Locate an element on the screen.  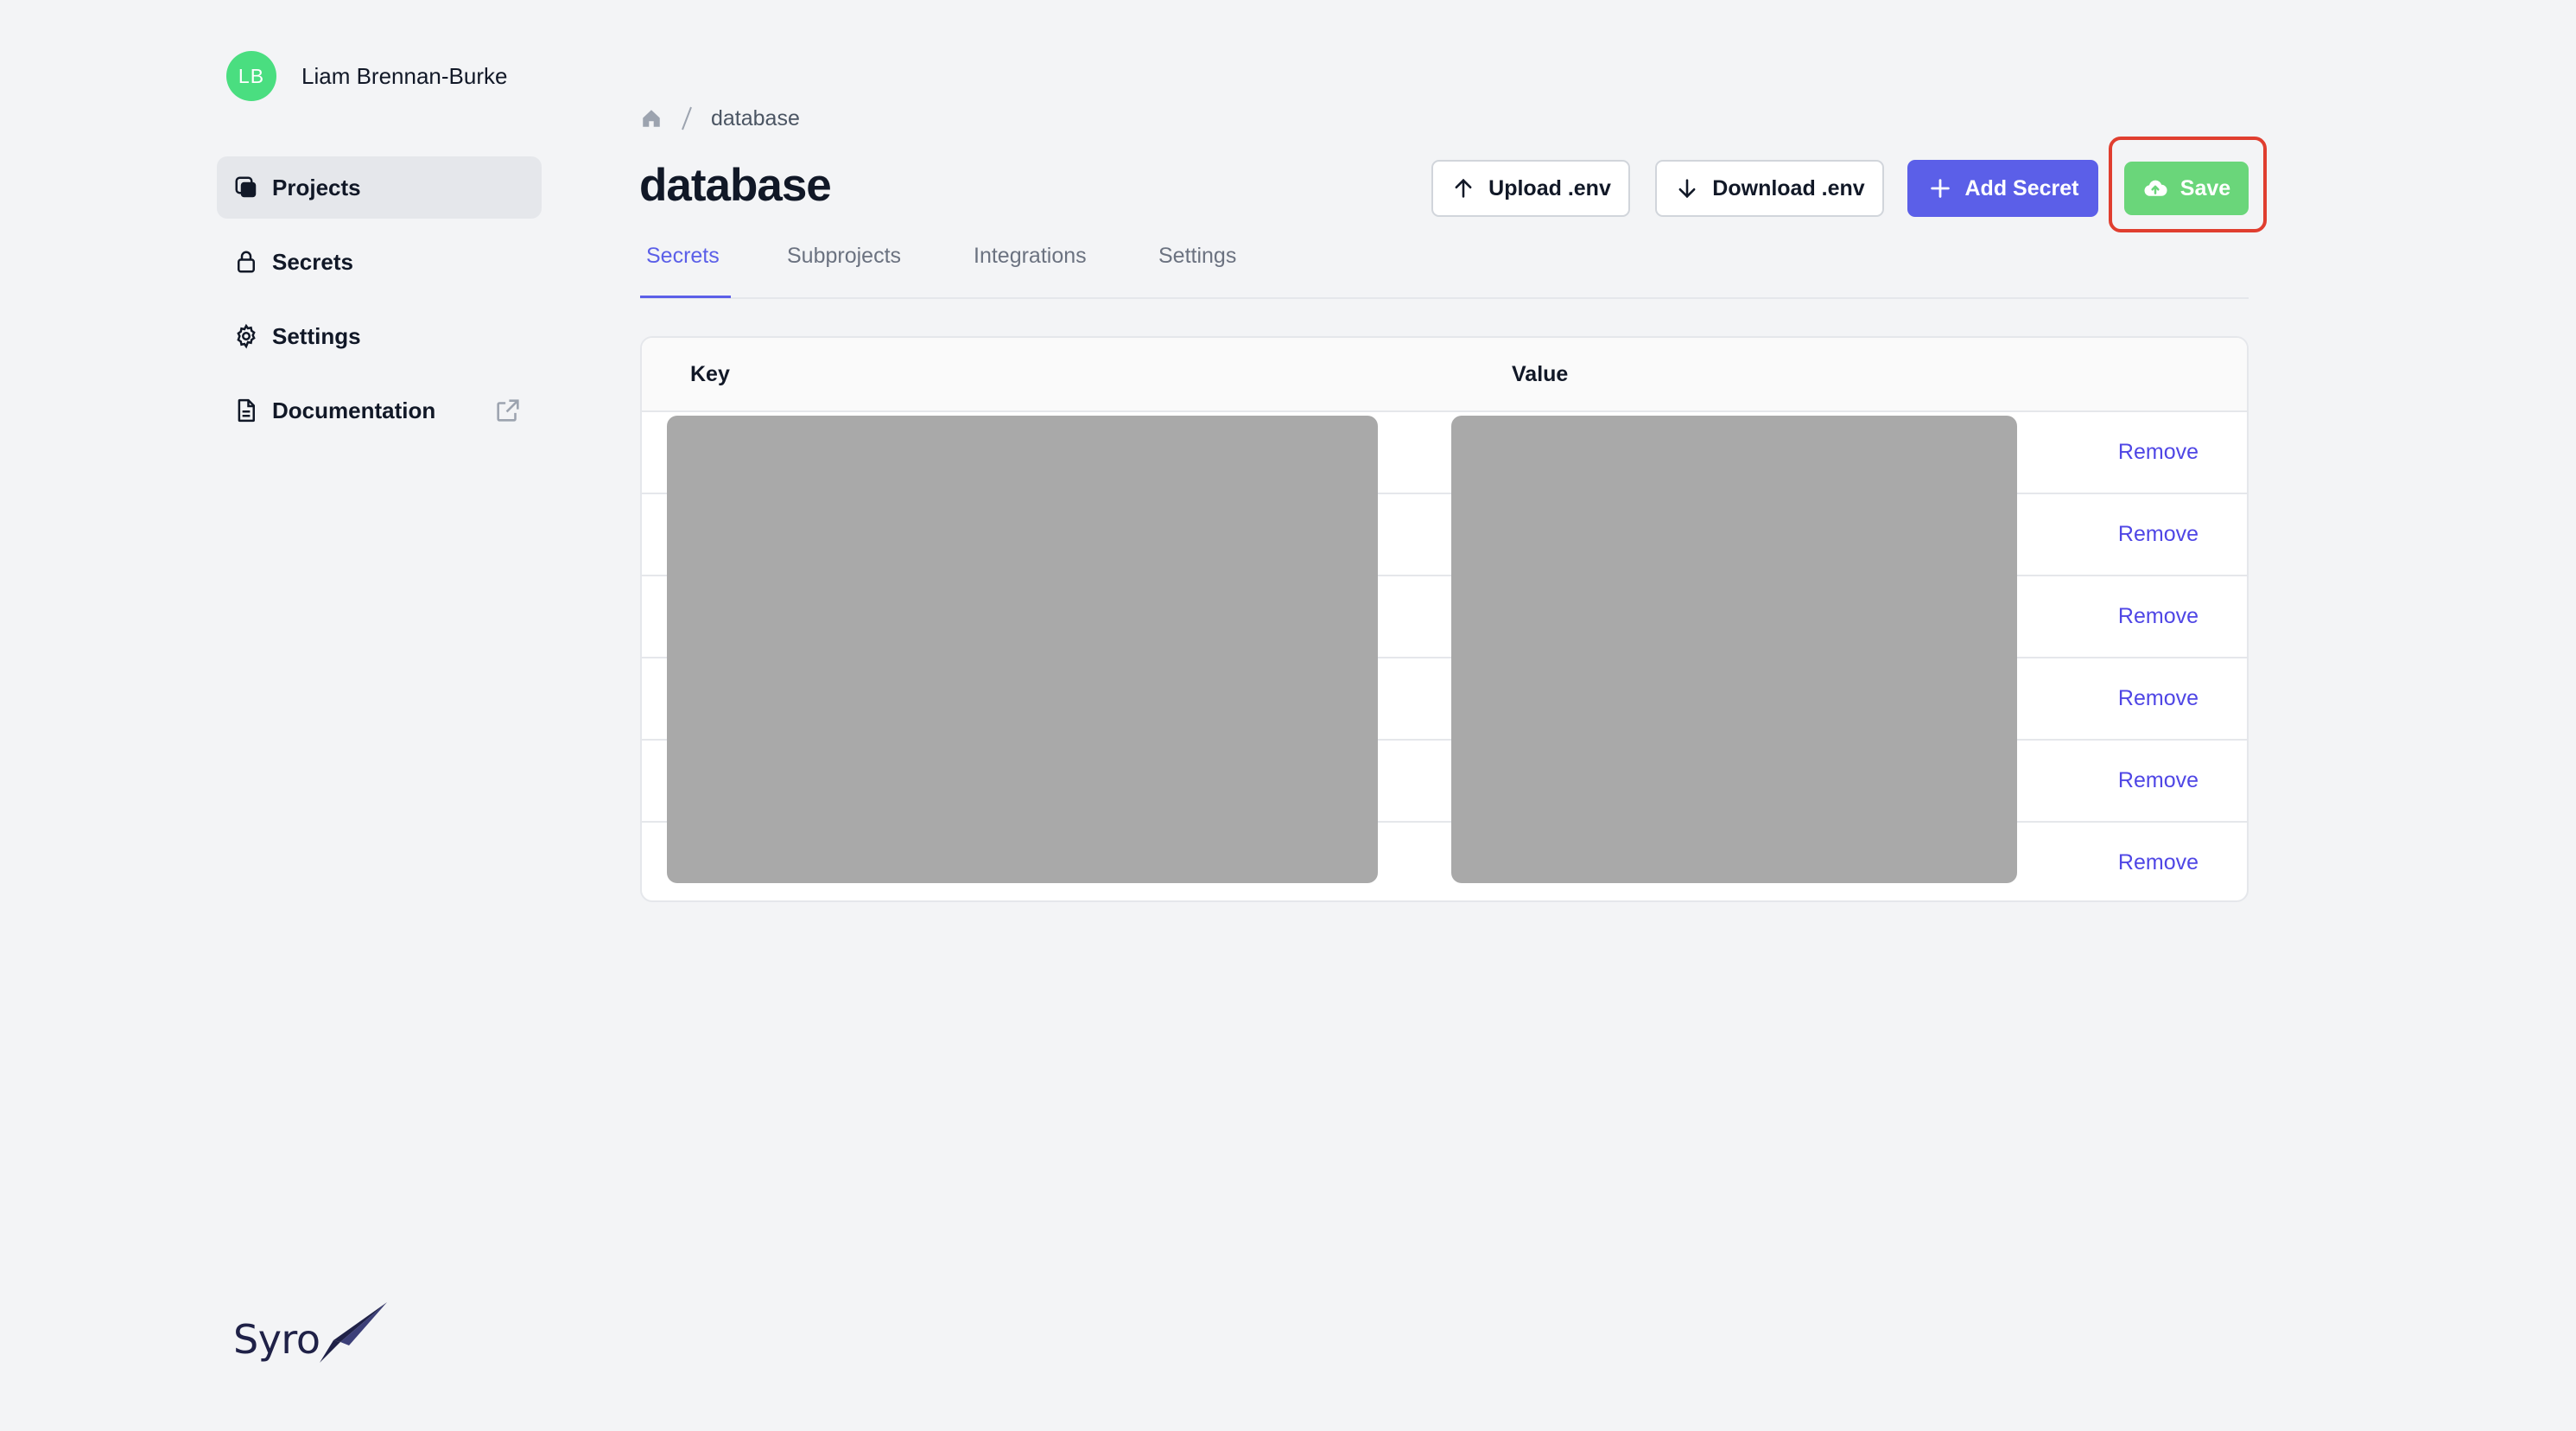
page-title: database is located at coordinates (735, 185).